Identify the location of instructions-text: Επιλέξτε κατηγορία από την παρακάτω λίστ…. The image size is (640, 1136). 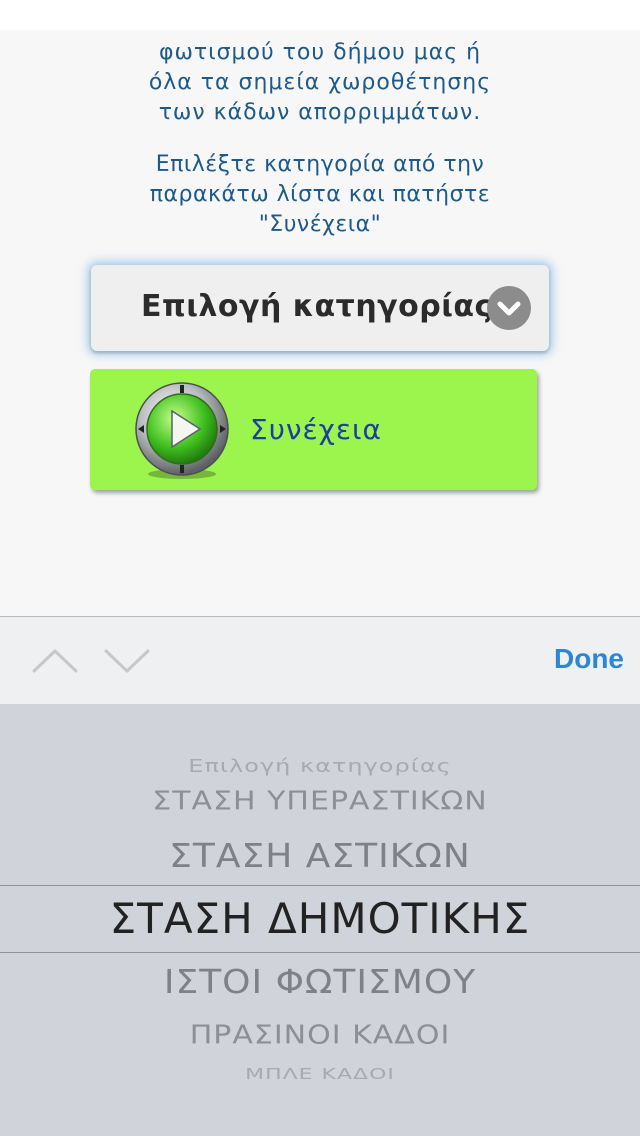
(320, 195).